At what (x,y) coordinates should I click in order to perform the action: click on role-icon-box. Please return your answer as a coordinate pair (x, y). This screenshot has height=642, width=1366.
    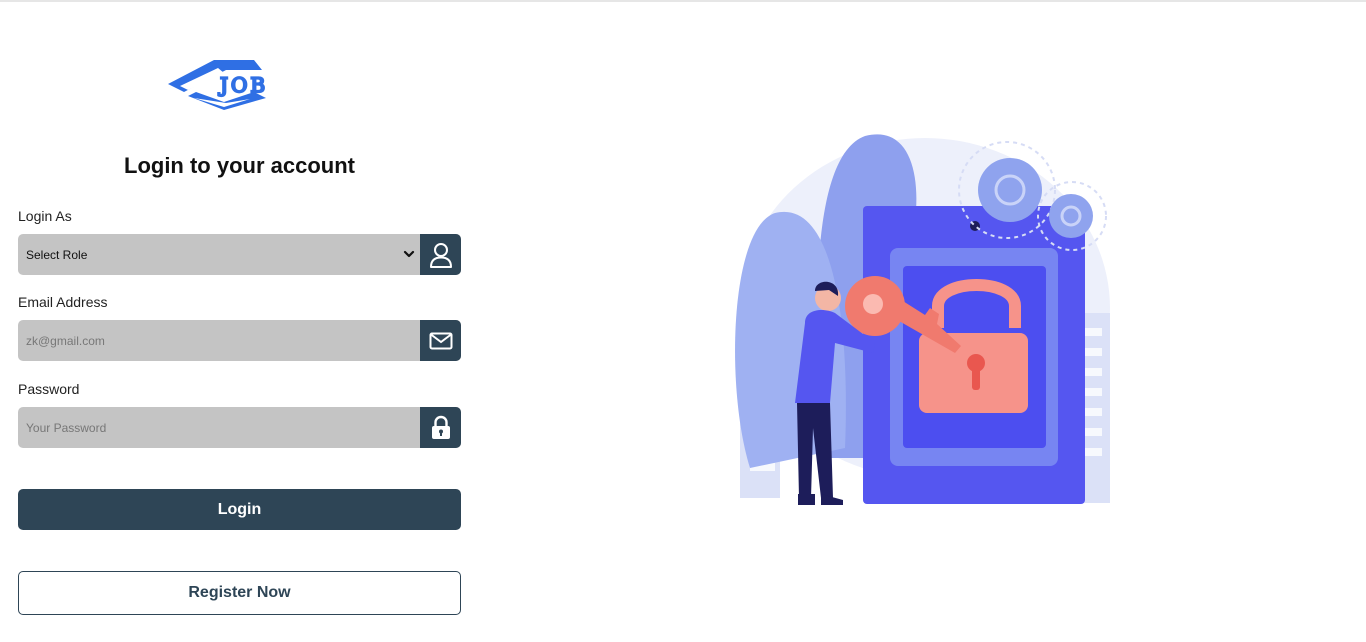
    Looking at the image, I should click on (440, 254).